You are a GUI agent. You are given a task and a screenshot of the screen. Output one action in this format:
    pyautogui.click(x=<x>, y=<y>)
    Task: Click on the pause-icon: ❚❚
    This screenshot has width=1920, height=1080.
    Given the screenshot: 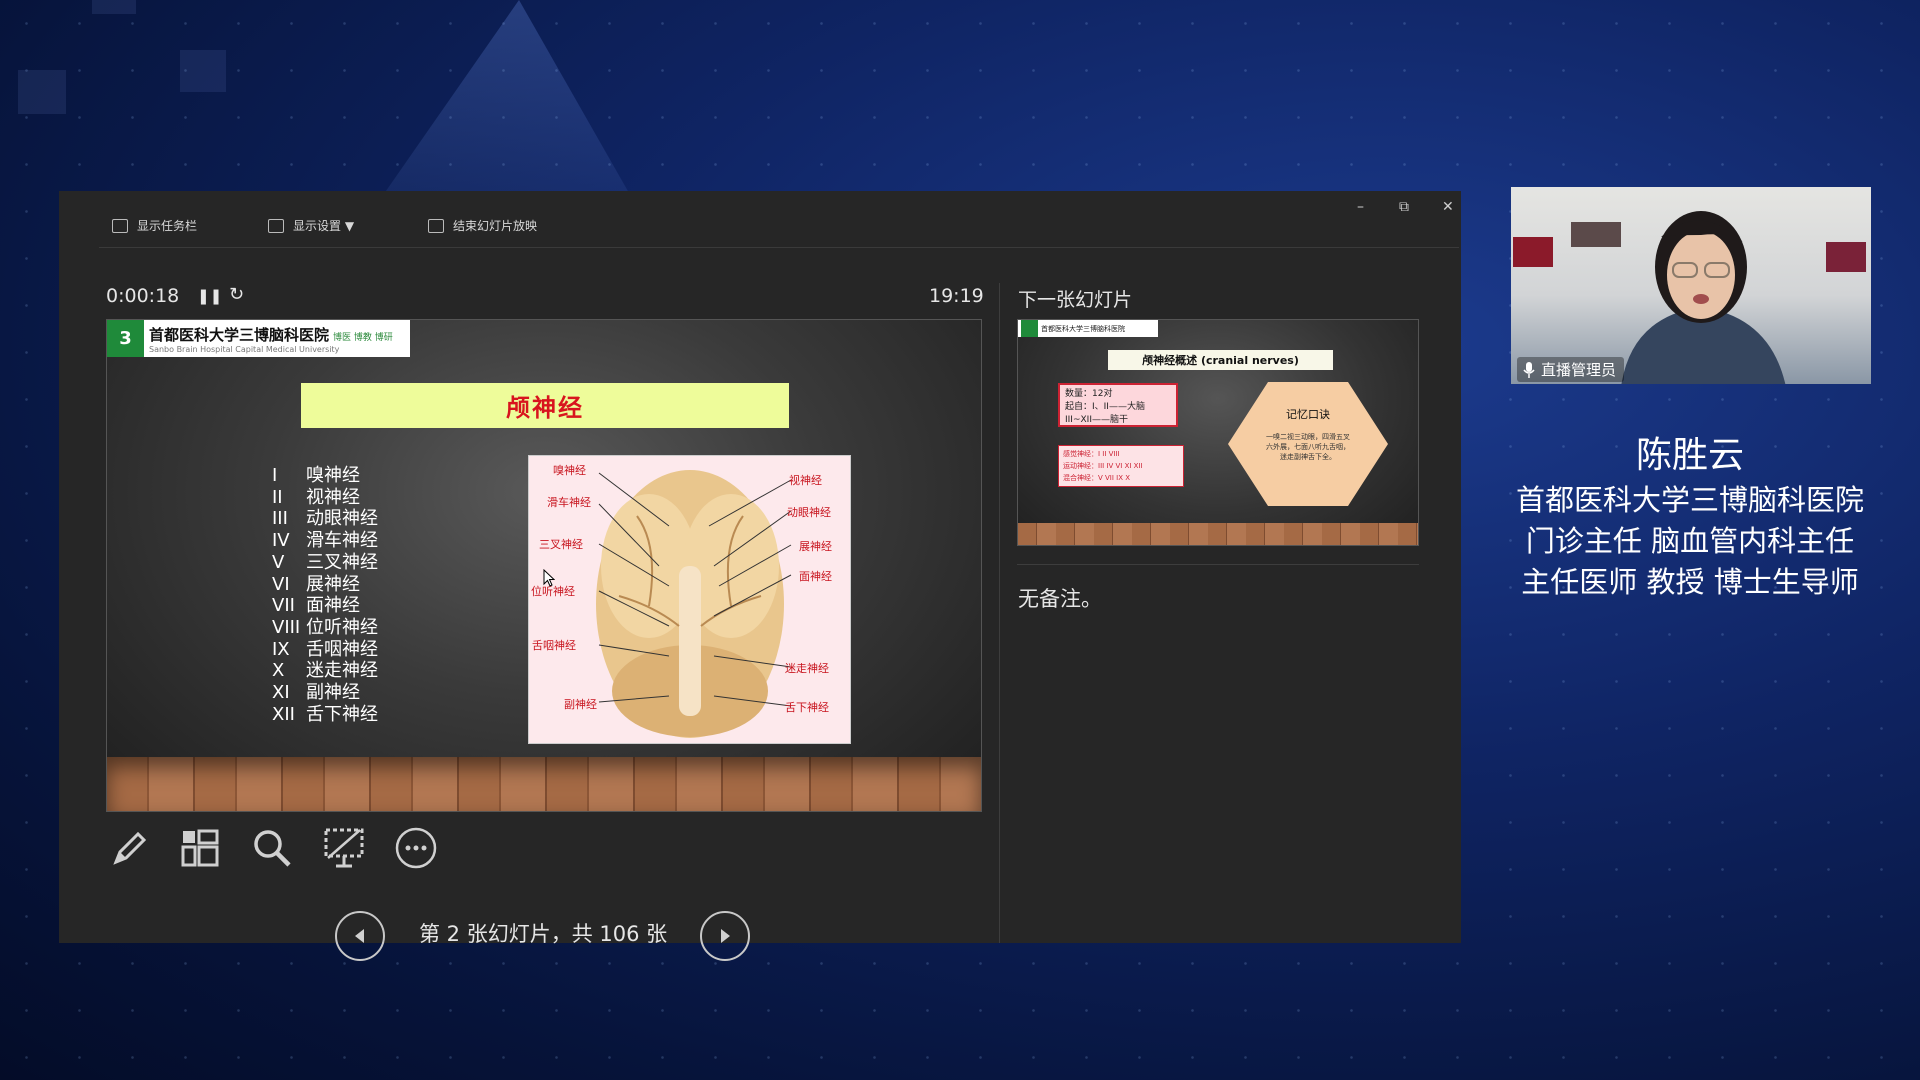 What is the action you would take?
    pyautogui.click(x=209, y=296)
    